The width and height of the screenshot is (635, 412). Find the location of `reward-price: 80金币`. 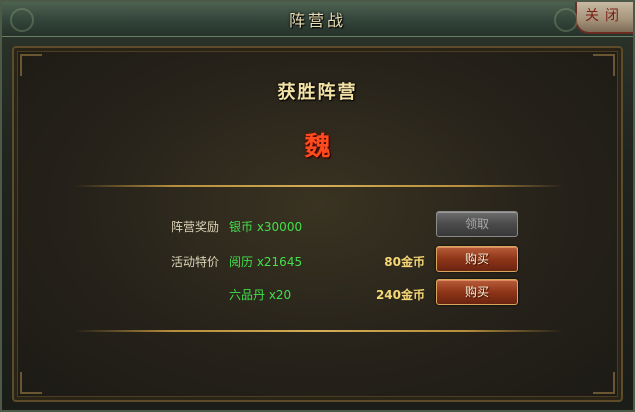

reward-price: 80金币 is located at coordinates (404, 262).